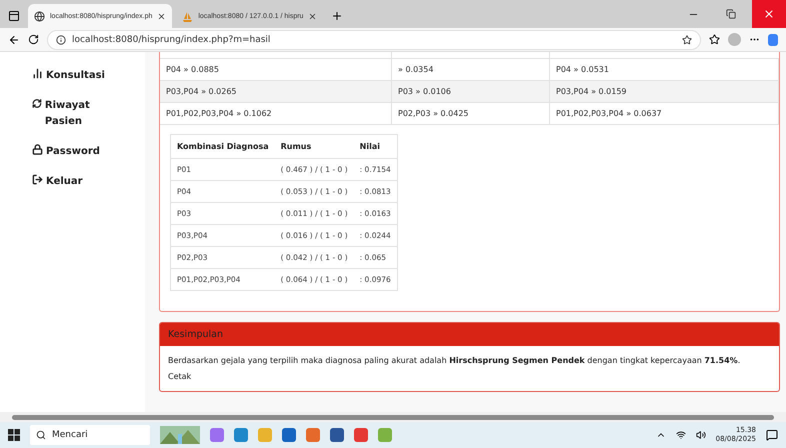  Describe the element at coordinates (70, 435) in the screenshot. I see `search-placeholder: Mencari` at that location.